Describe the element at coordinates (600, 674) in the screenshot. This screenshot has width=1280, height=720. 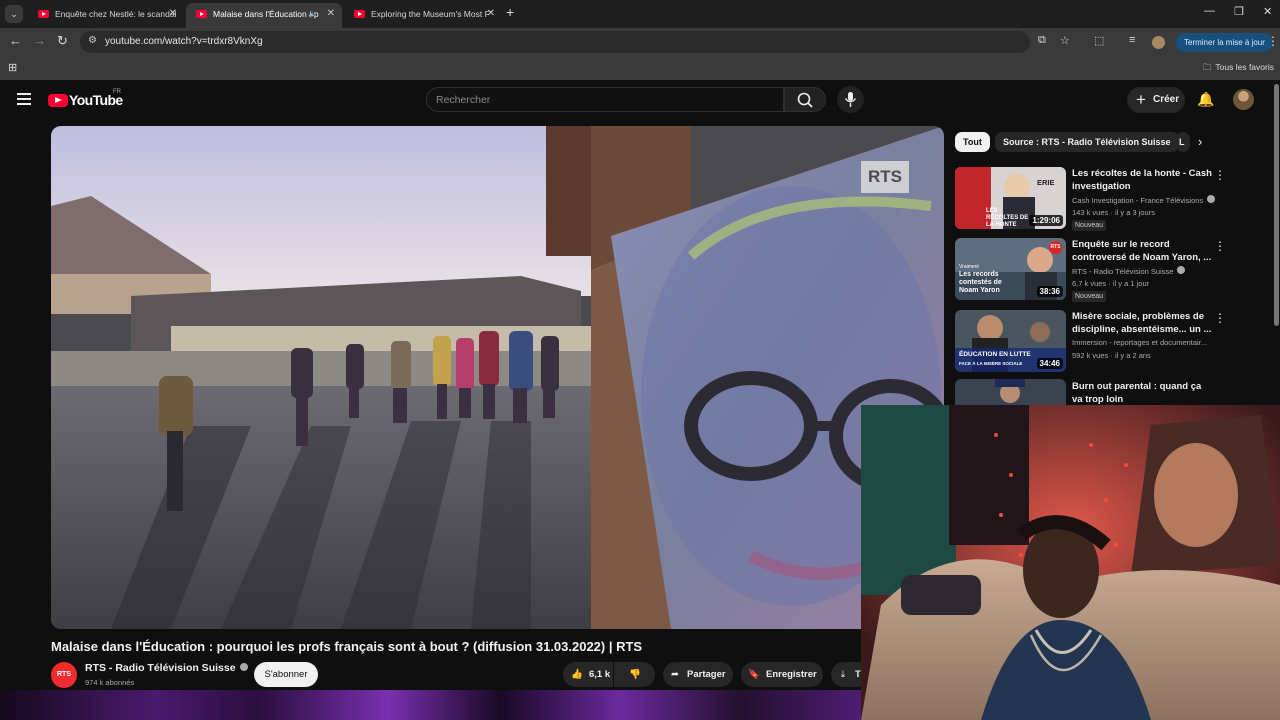
I see `like-count: 6,1 k` at that location.